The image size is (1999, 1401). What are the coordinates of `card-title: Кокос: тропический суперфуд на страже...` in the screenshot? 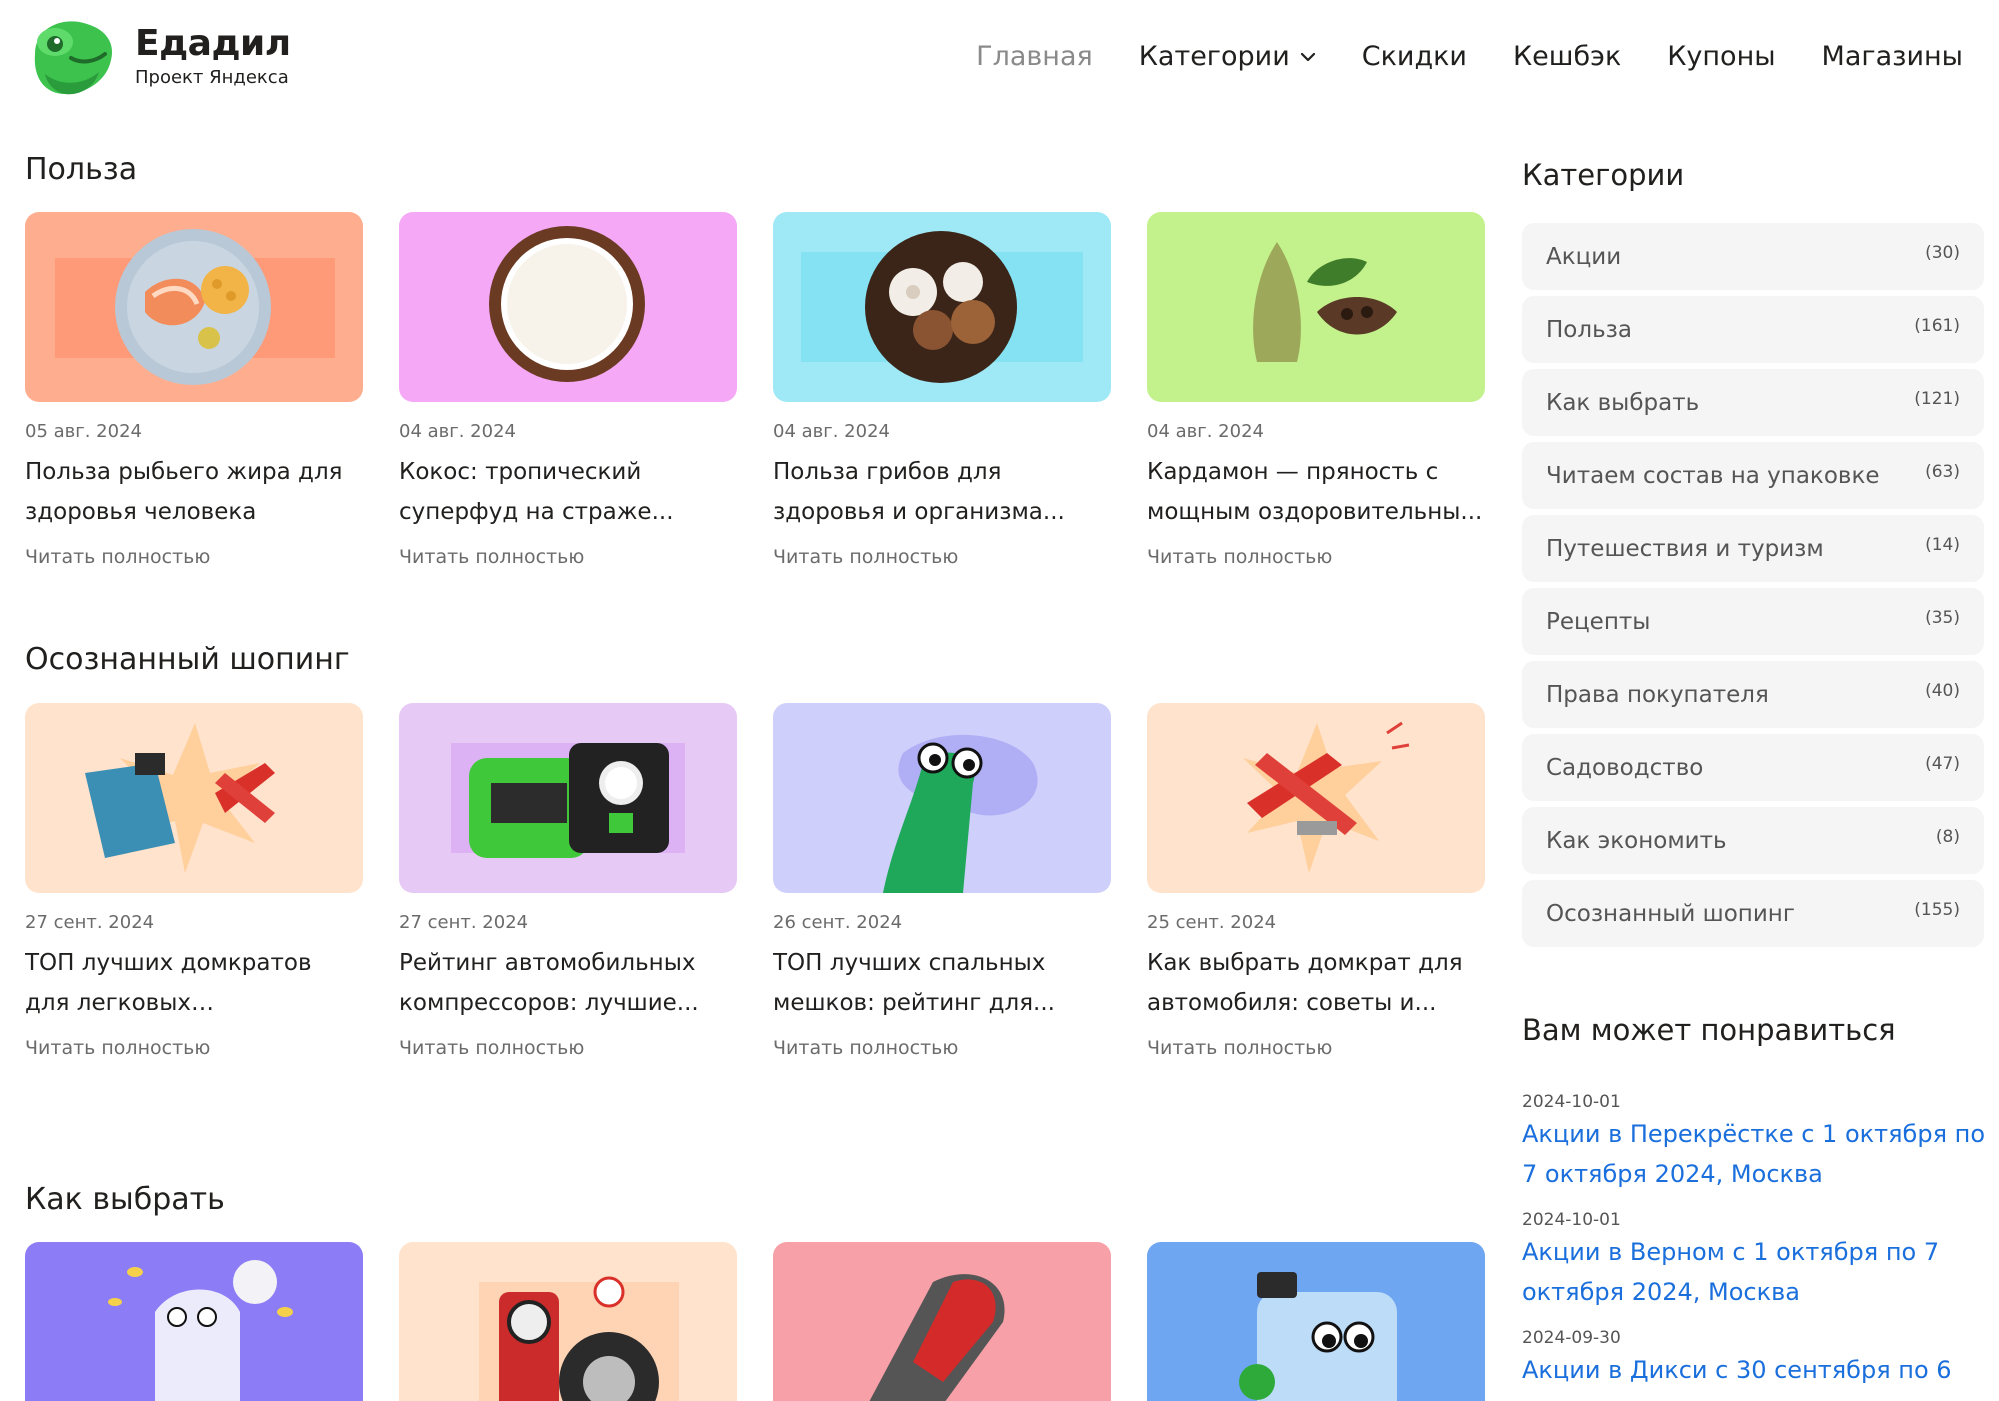 It's located at (568, 492).